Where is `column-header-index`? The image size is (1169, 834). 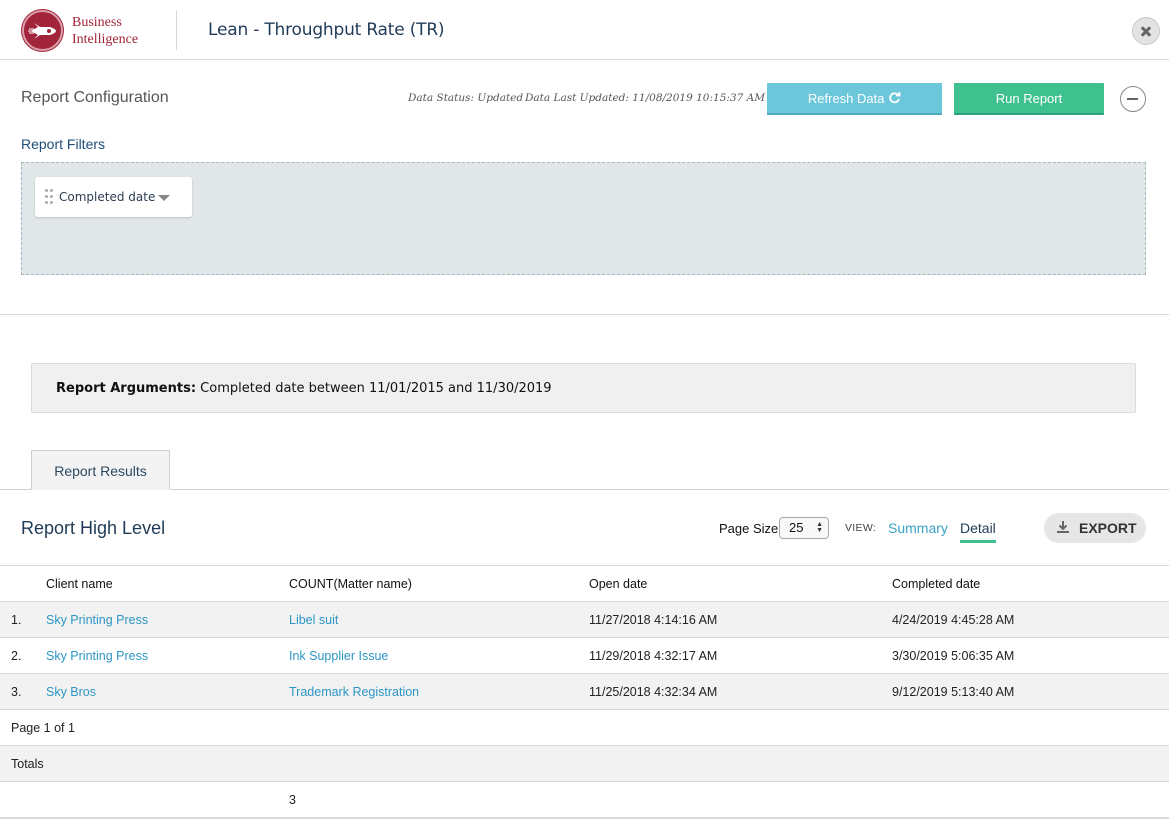
column-header-index is located at coordinates (23, 583).